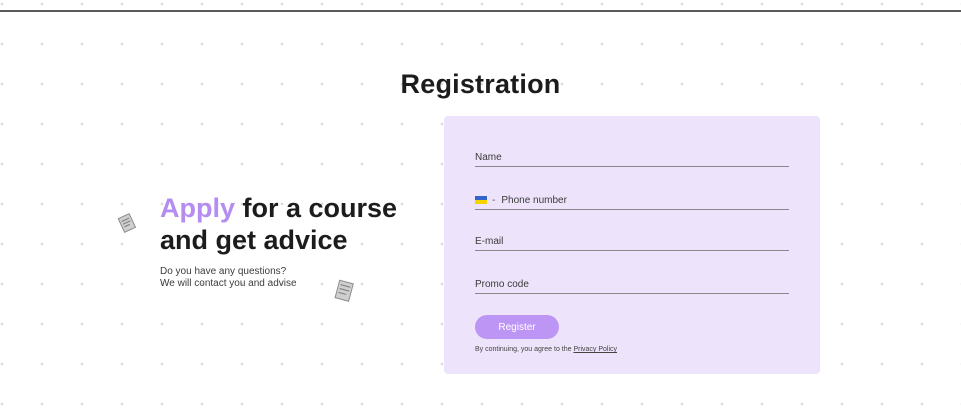 The image size is (961, 412). Describe the element at coordinates (595, 349) in the screenshot. I see `privacy-policy-link: Privacy Policy` at that location.